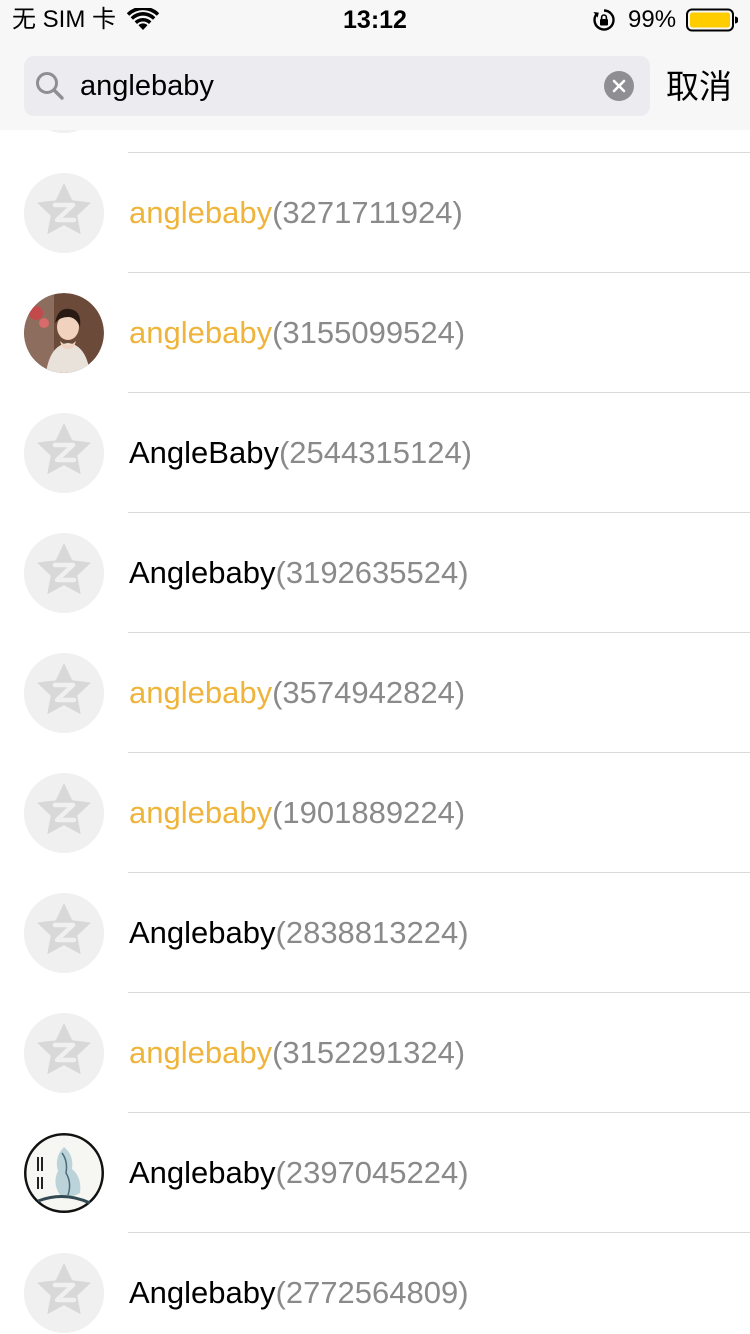 The width and height of the screenshot is (750, 1334). What do you see at coordinates (712, 20) in the screenshot?
I see `battery-icon` at bounding box center [712, 20].